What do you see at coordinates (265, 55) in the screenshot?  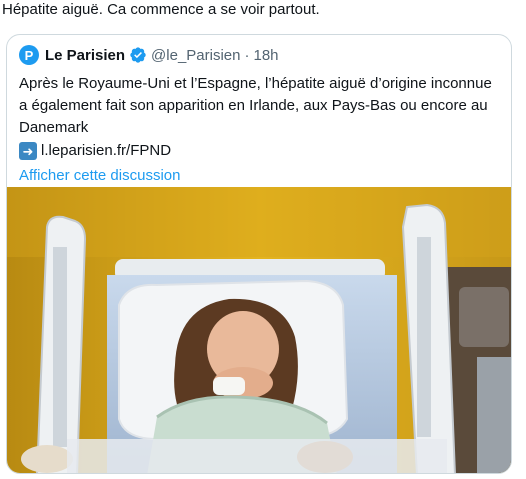 I see `timestamp: 18h` at bounding box center [265, 55].